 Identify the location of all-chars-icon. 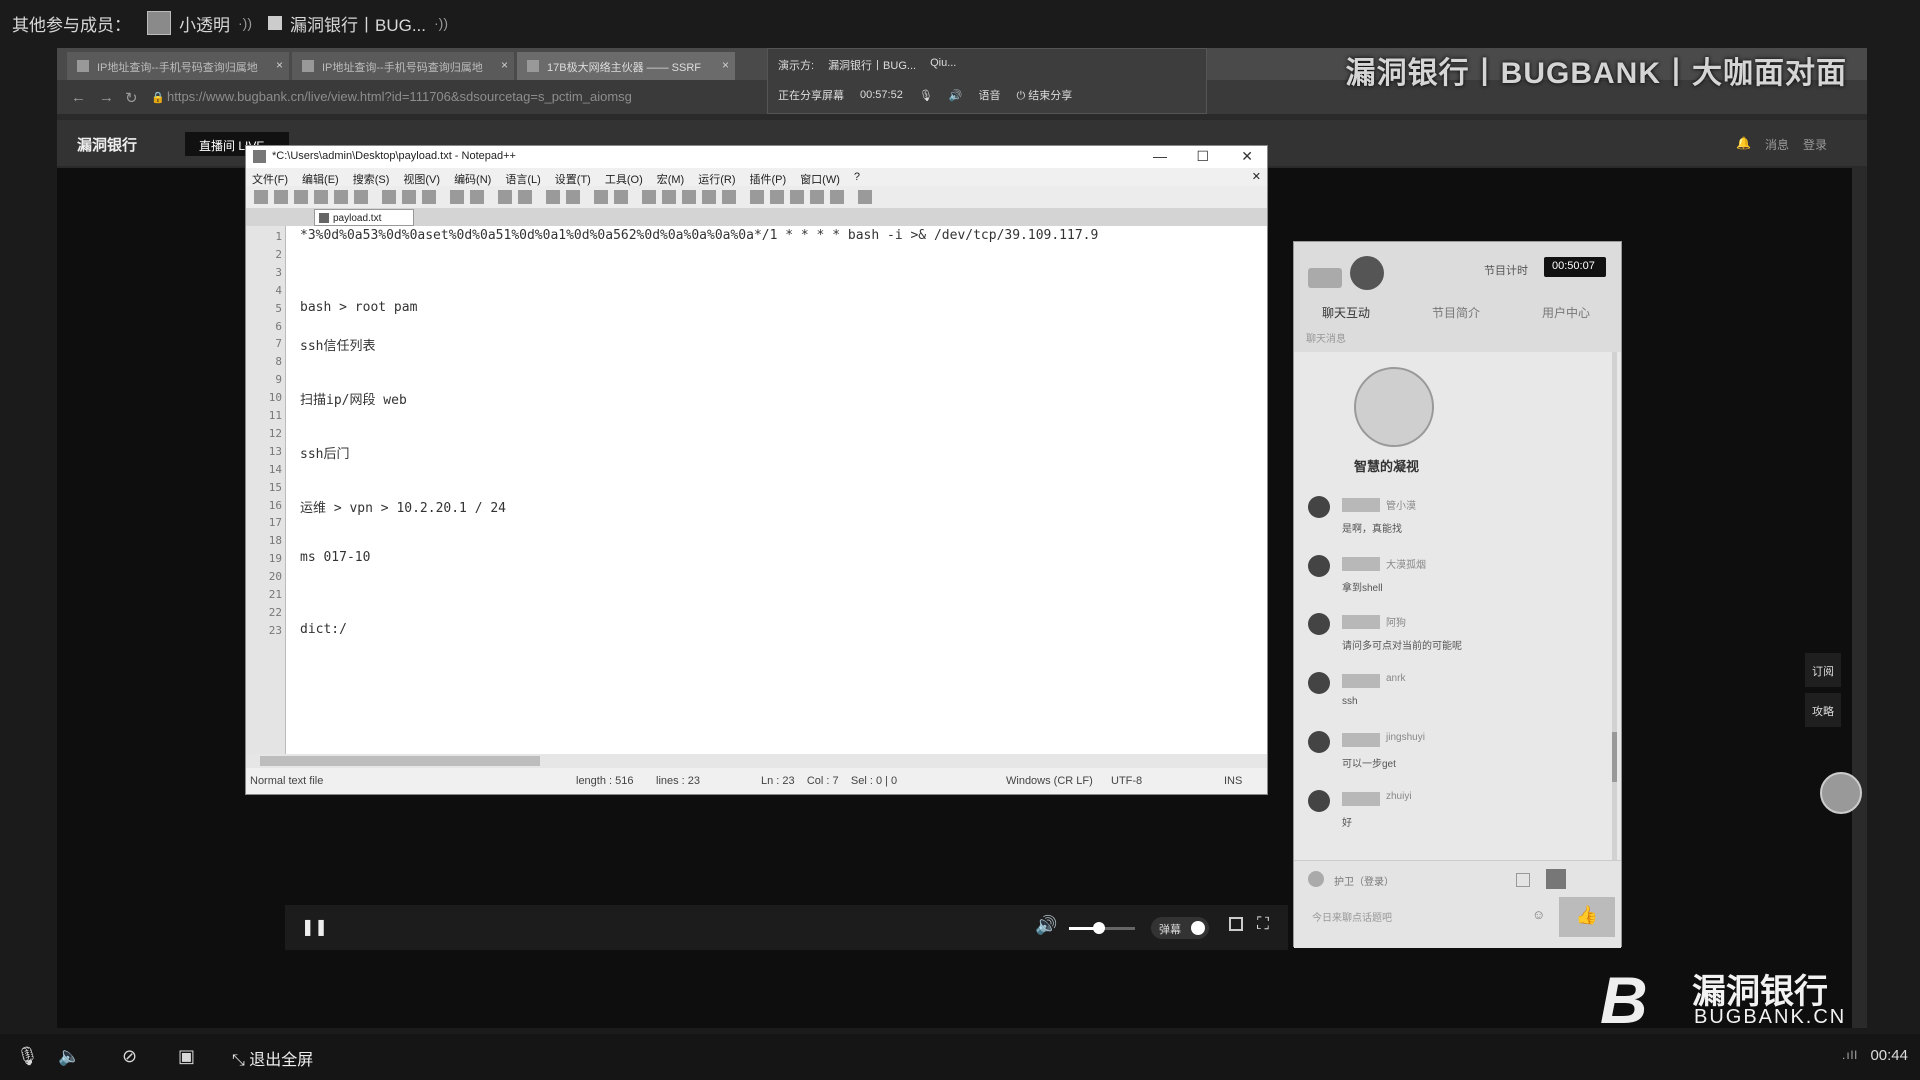
(669, 197).